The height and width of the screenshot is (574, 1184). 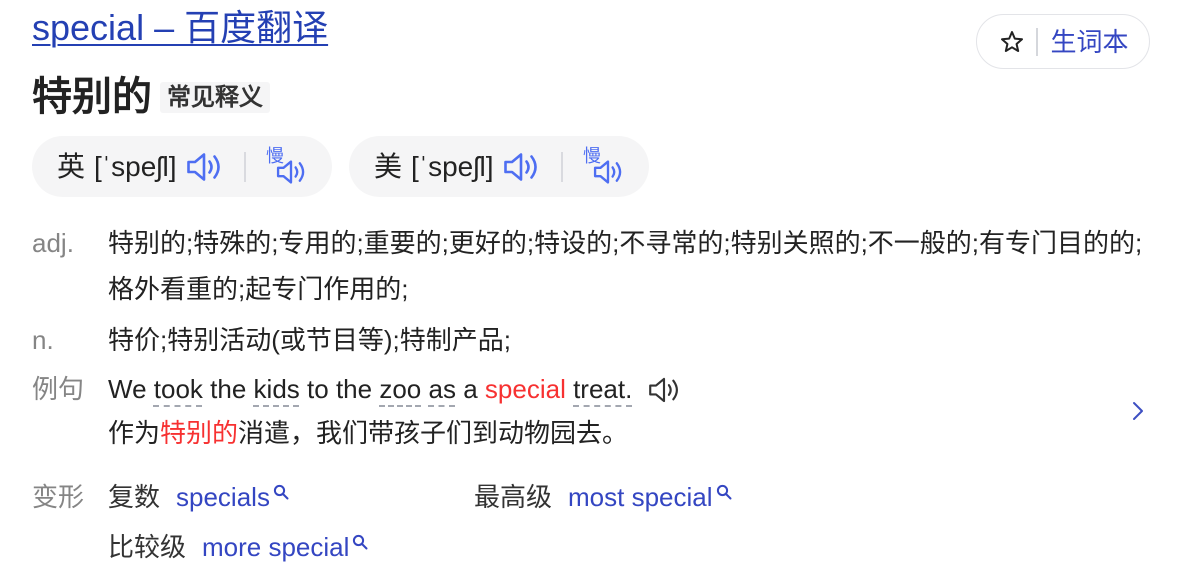 I want to click on form-word-link: specials, so click(x=232, y=497).